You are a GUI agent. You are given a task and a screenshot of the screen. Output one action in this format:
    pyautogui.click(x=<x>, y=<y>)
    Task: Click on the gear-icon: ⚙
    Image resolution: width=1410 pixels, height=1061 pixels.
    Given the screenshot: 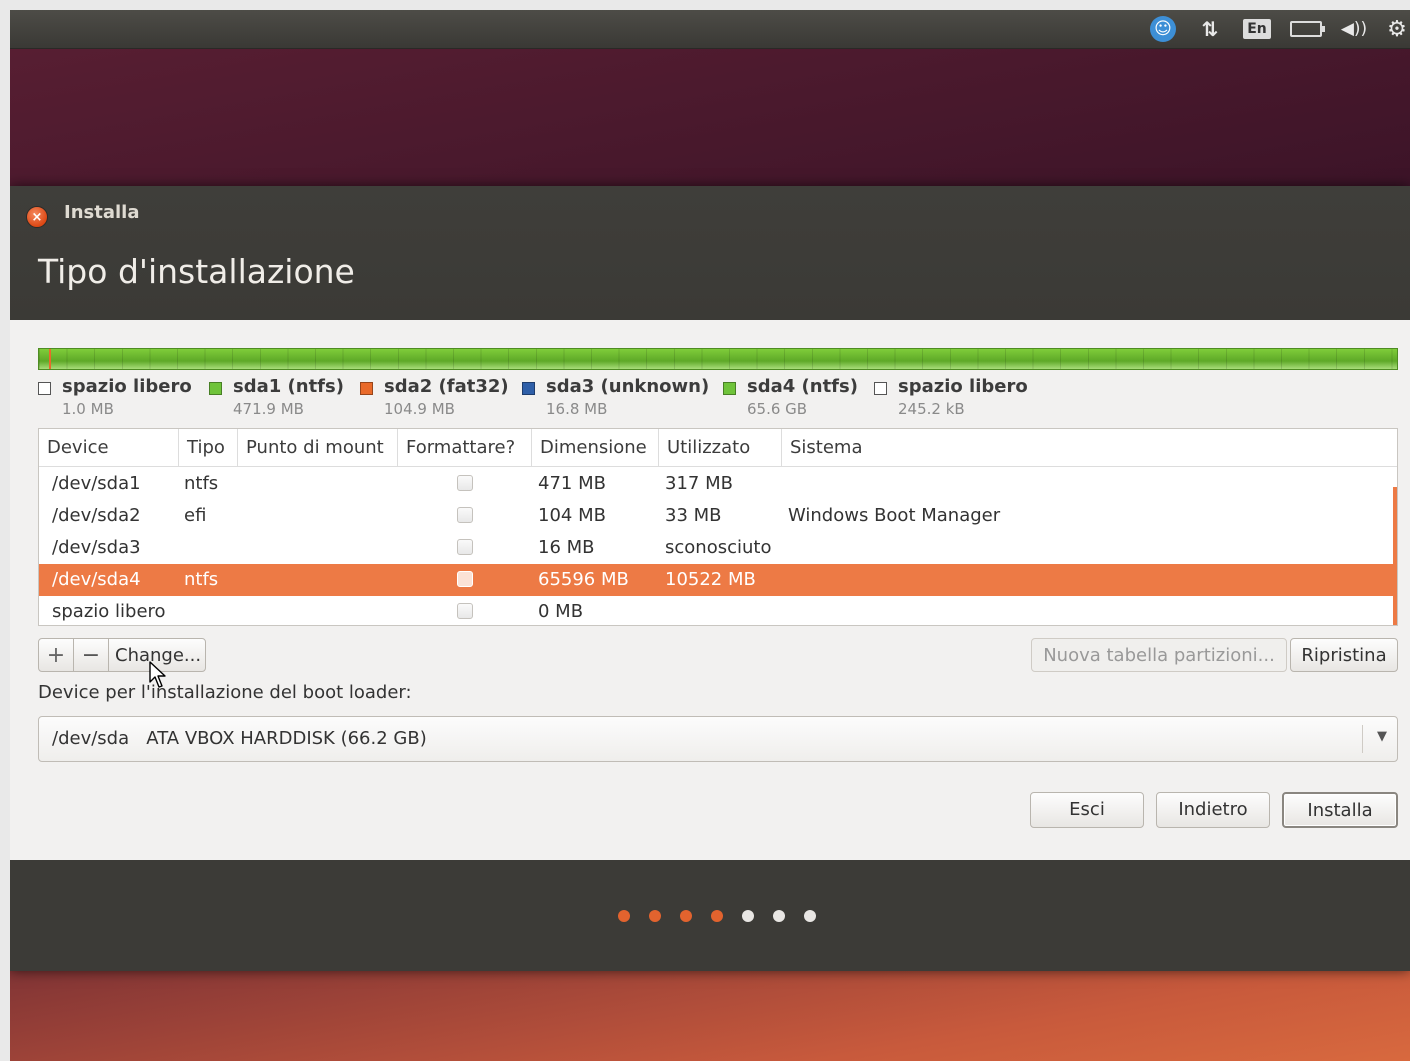 What is the action you would take?
    pyautogui.click(x=1397, y=29)
    